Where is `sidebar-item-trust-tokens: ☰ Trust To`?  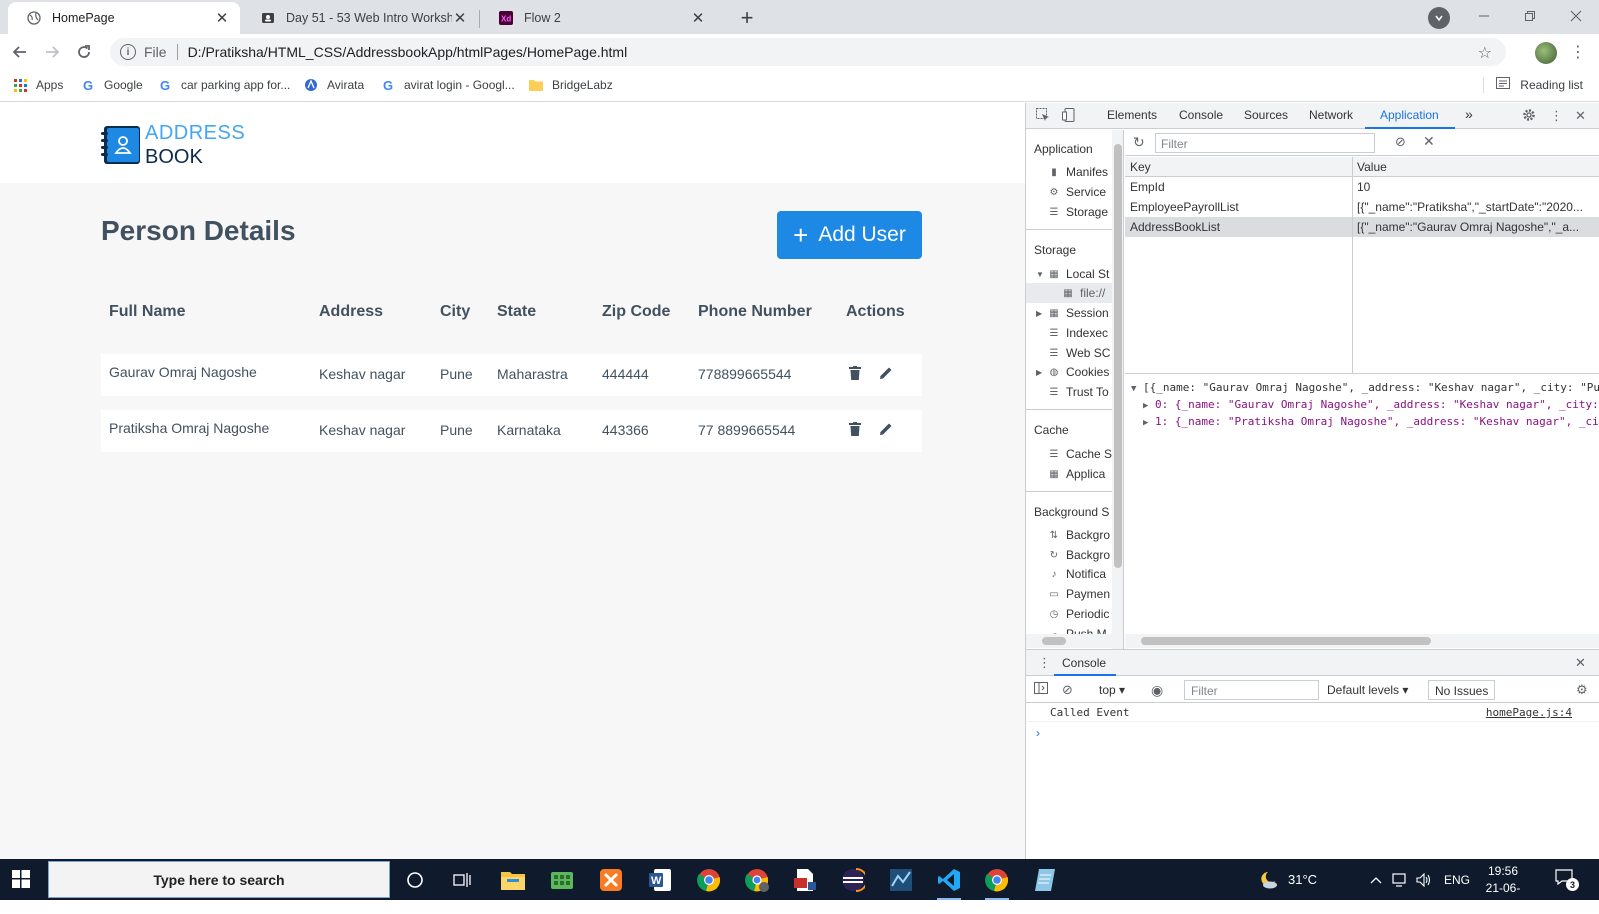
sidebar-item-trust-tokens: ☰ Trust To is located at coordinates (1078, 392).